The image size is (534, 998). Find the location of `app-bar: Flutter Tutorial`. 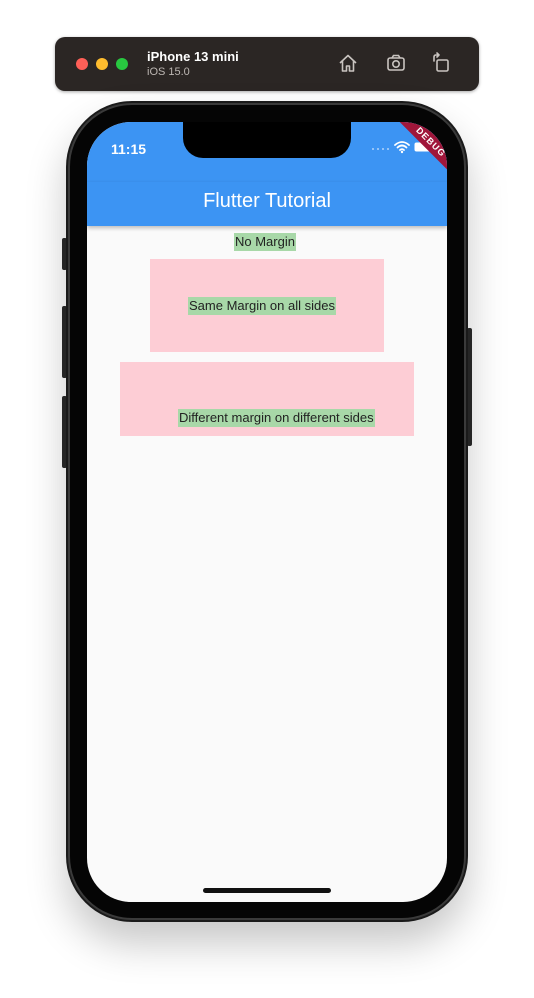

app-bar: Flutter Tutorial is located at coordinates (267, 204).